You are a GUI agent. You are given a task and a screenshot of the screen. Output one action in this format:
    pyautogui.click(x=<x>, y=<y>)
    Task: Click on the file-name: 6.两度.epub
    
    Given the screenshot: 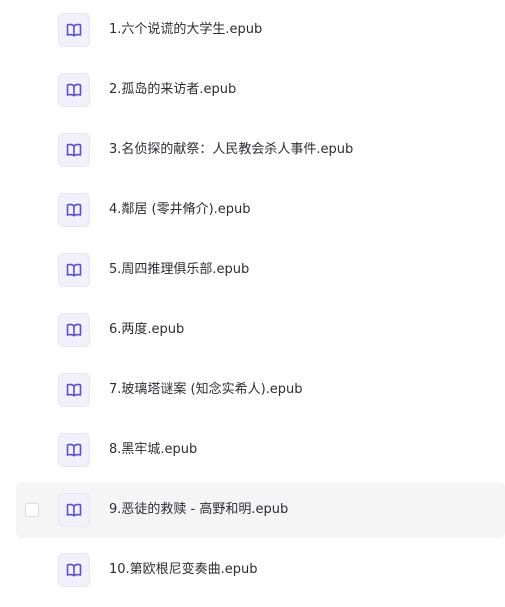 What is the action you would take?
    pyautogui.click(x=146, y=330)
    